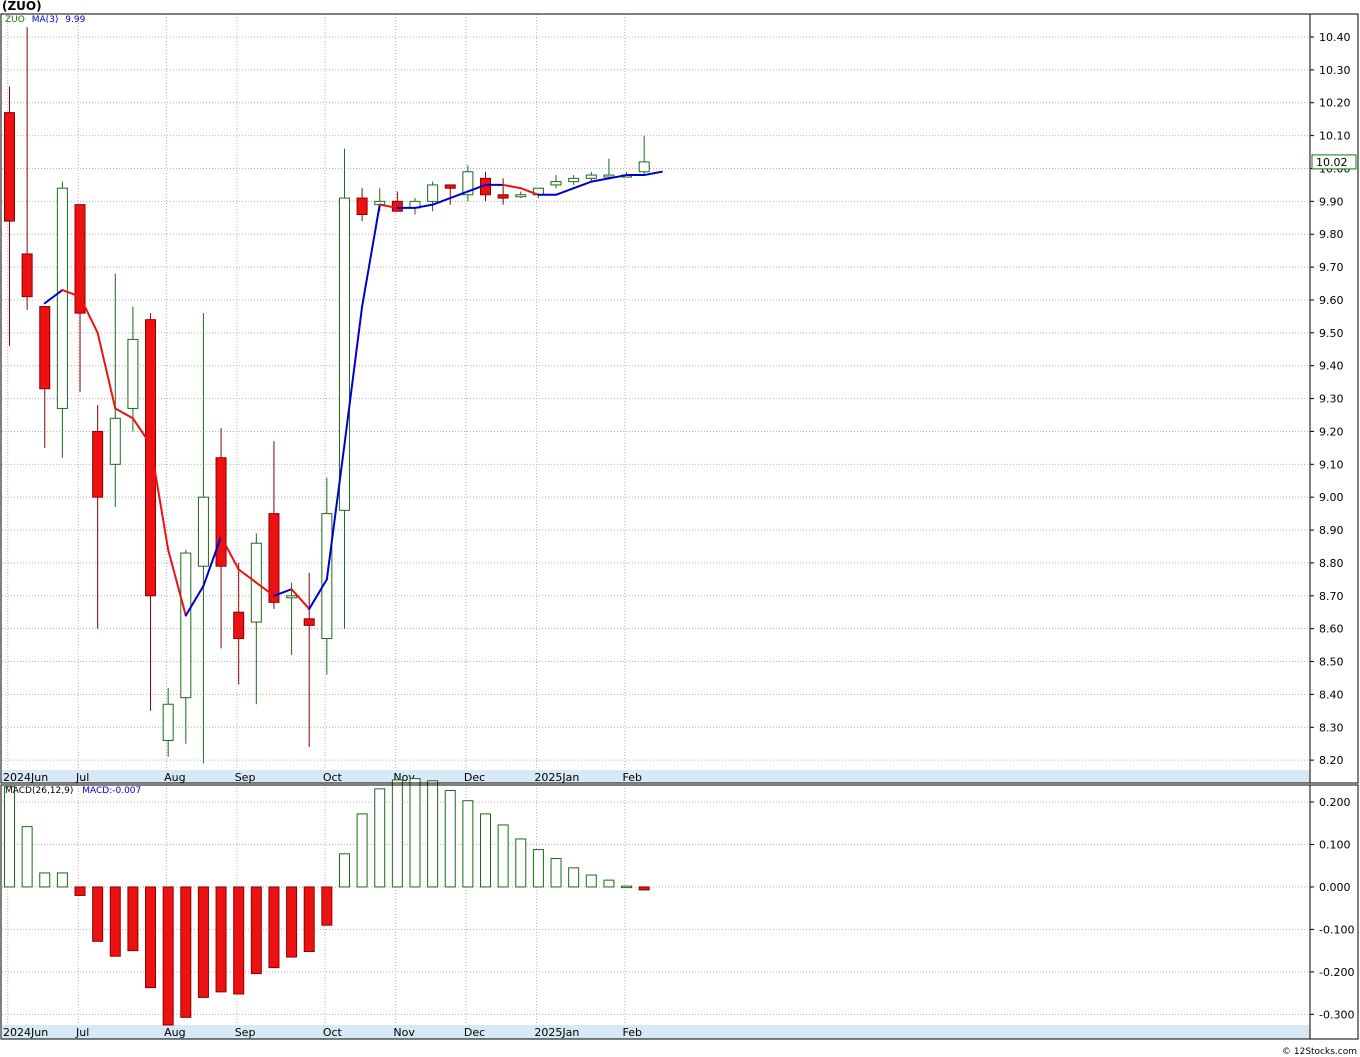  I want to click on chart-title: (ZUO), so click(22, 6).